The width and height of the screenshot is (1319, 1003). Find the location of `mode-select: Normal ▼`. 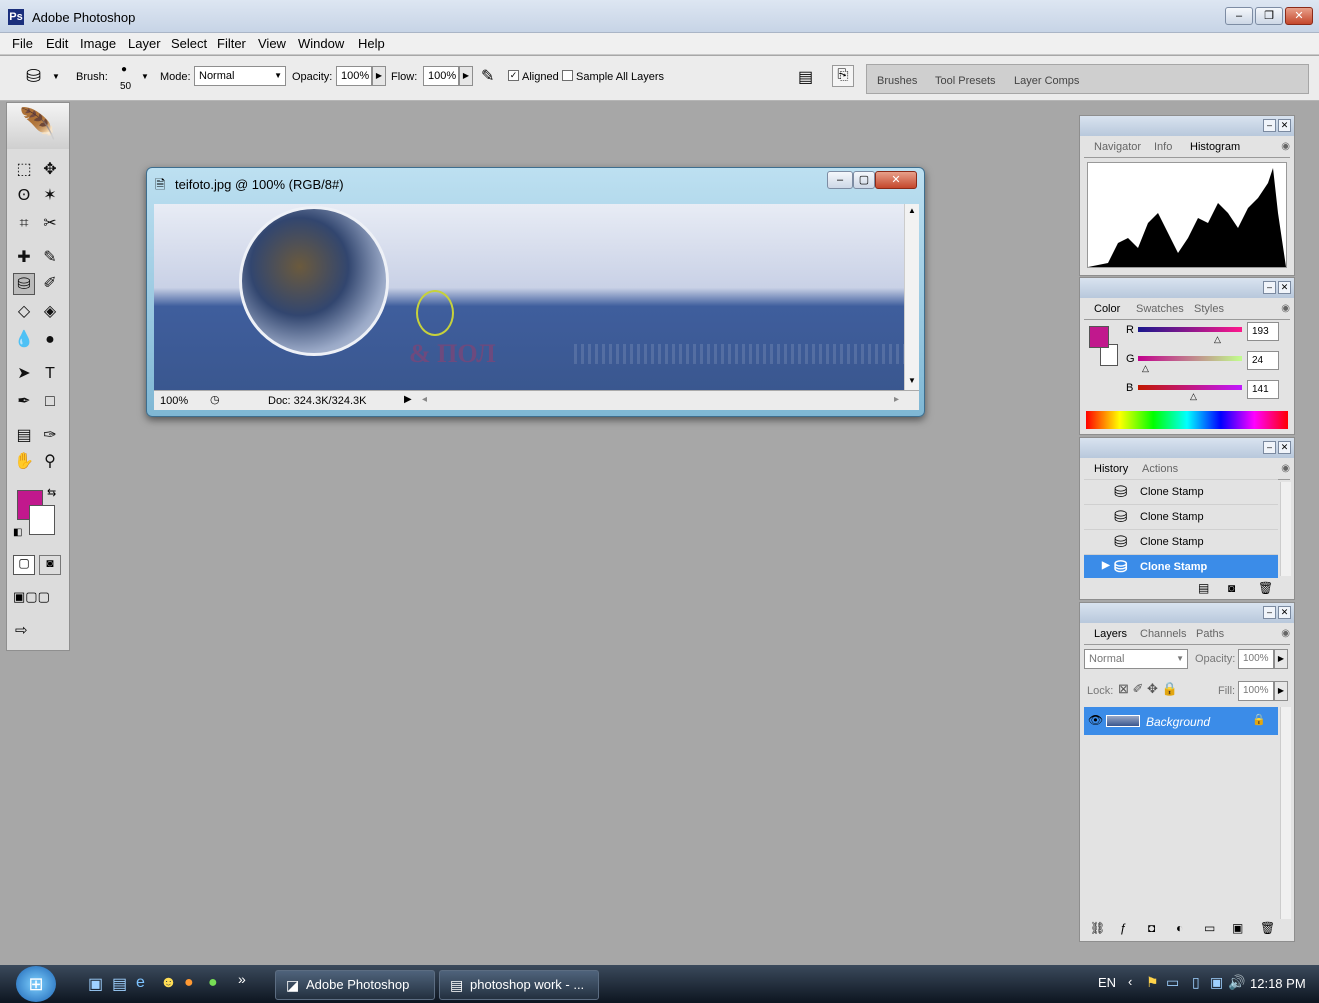

mode-select: Normal ▼ is located at coordinates (240, 76).